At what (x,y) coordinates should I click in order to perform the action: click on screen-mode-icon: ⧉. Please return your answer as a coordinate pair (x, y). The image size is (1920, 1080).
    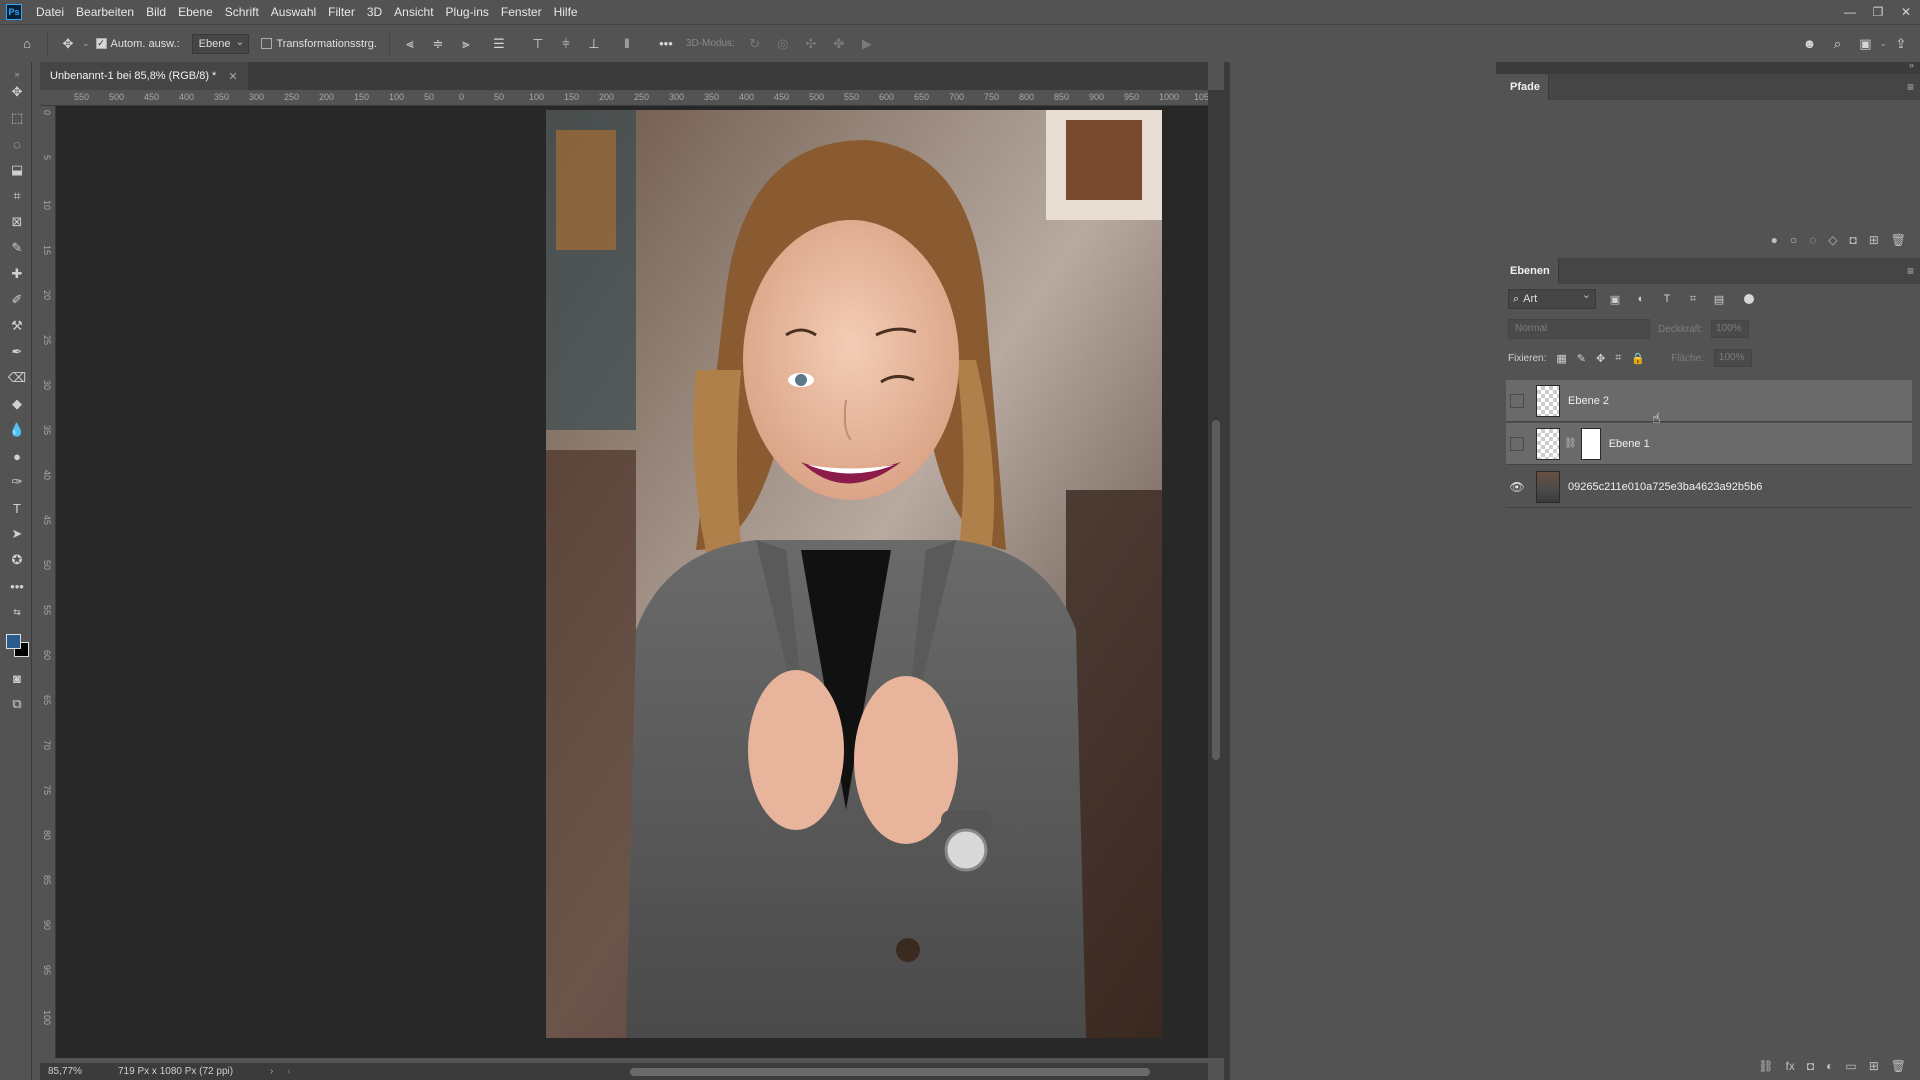
    Looking at the image, I should click on (17, 704).